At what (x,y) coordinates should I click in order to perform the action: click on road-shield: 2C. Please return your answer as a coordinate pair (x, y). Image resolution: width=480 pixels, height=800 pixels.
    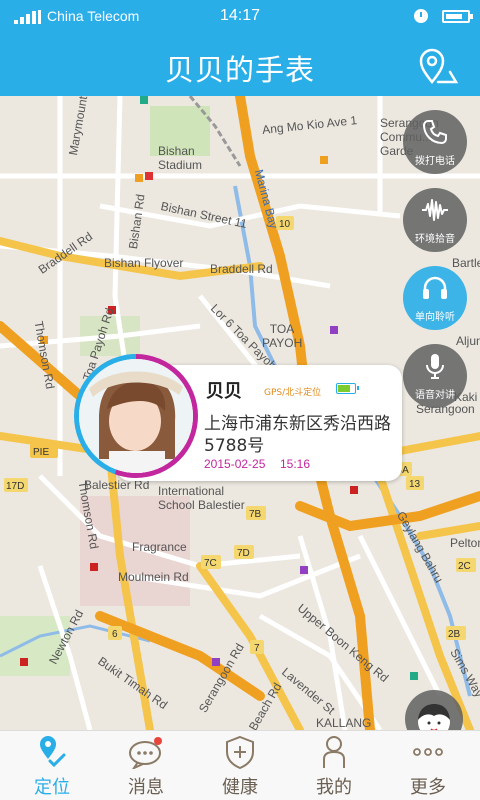
    Looking at the image, I should click on (464, 566).